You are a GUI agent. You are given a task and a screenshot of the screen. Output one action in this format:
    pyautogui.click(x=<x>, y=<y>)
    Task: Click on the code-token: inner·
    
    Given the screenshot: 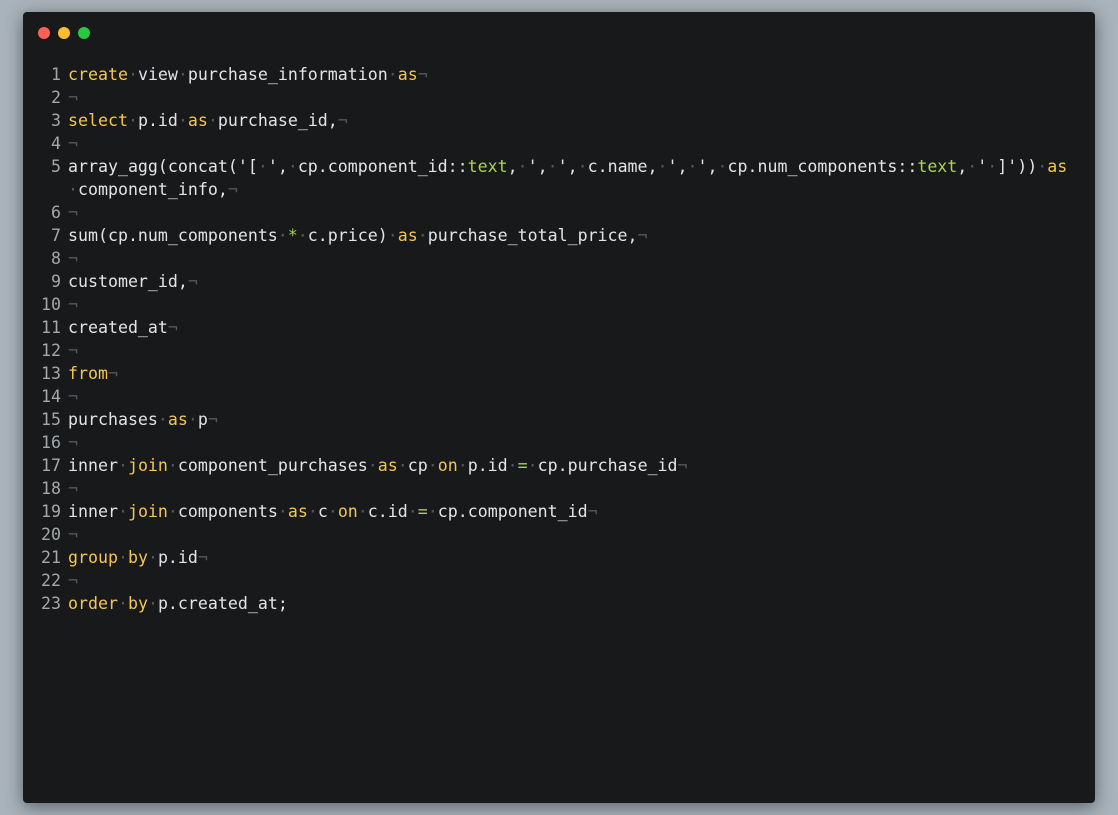 What is the action you would take?
    pyautogui.click(x=98, y=465)
    